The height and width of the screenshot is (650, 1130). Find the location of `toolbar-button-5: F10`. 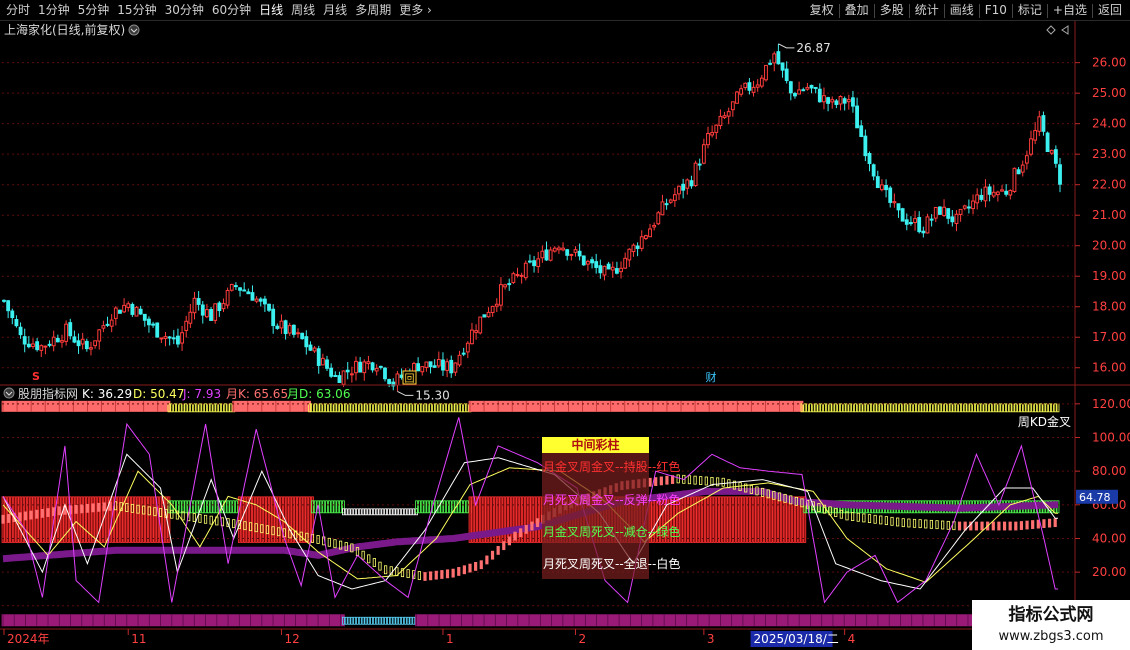

toolbar-button-5: F10 is located at coordinates (996, 10).